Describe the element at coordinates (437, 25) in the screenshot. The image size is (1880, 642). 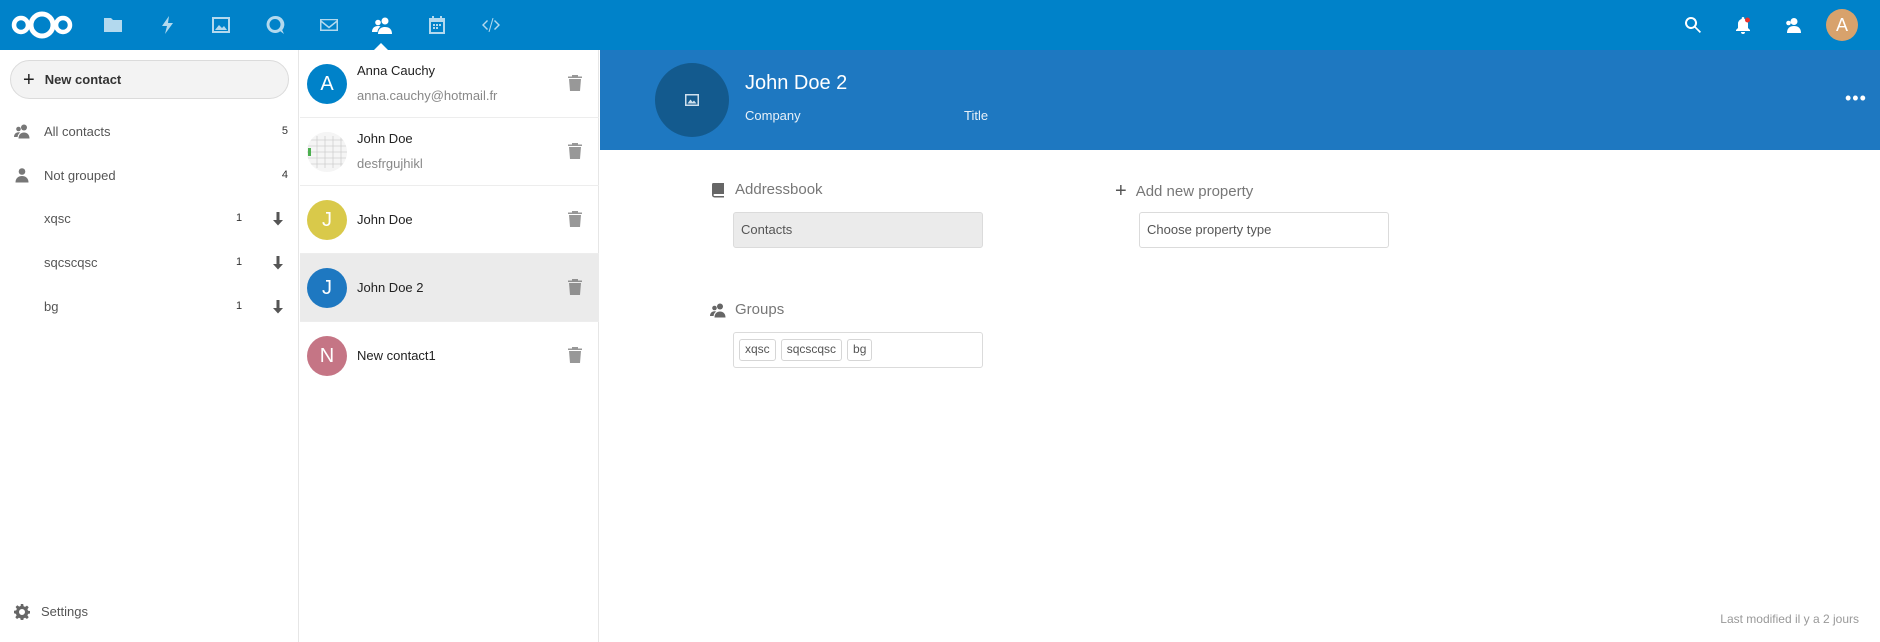
I see `calendar-app-icon` at that location.